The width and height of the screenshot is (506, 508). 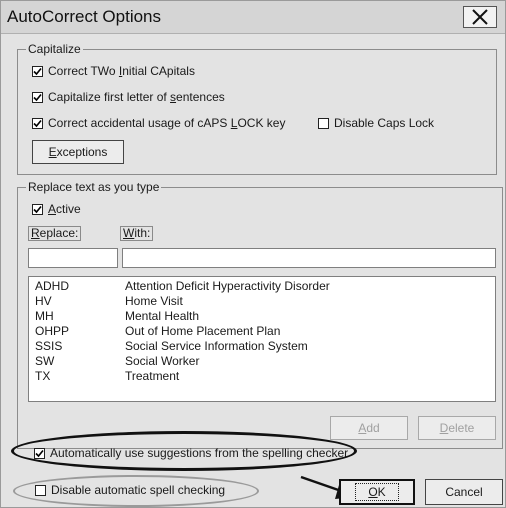 I want to click on correct-caps-lock-checkbox, so click(x=37, y=123).